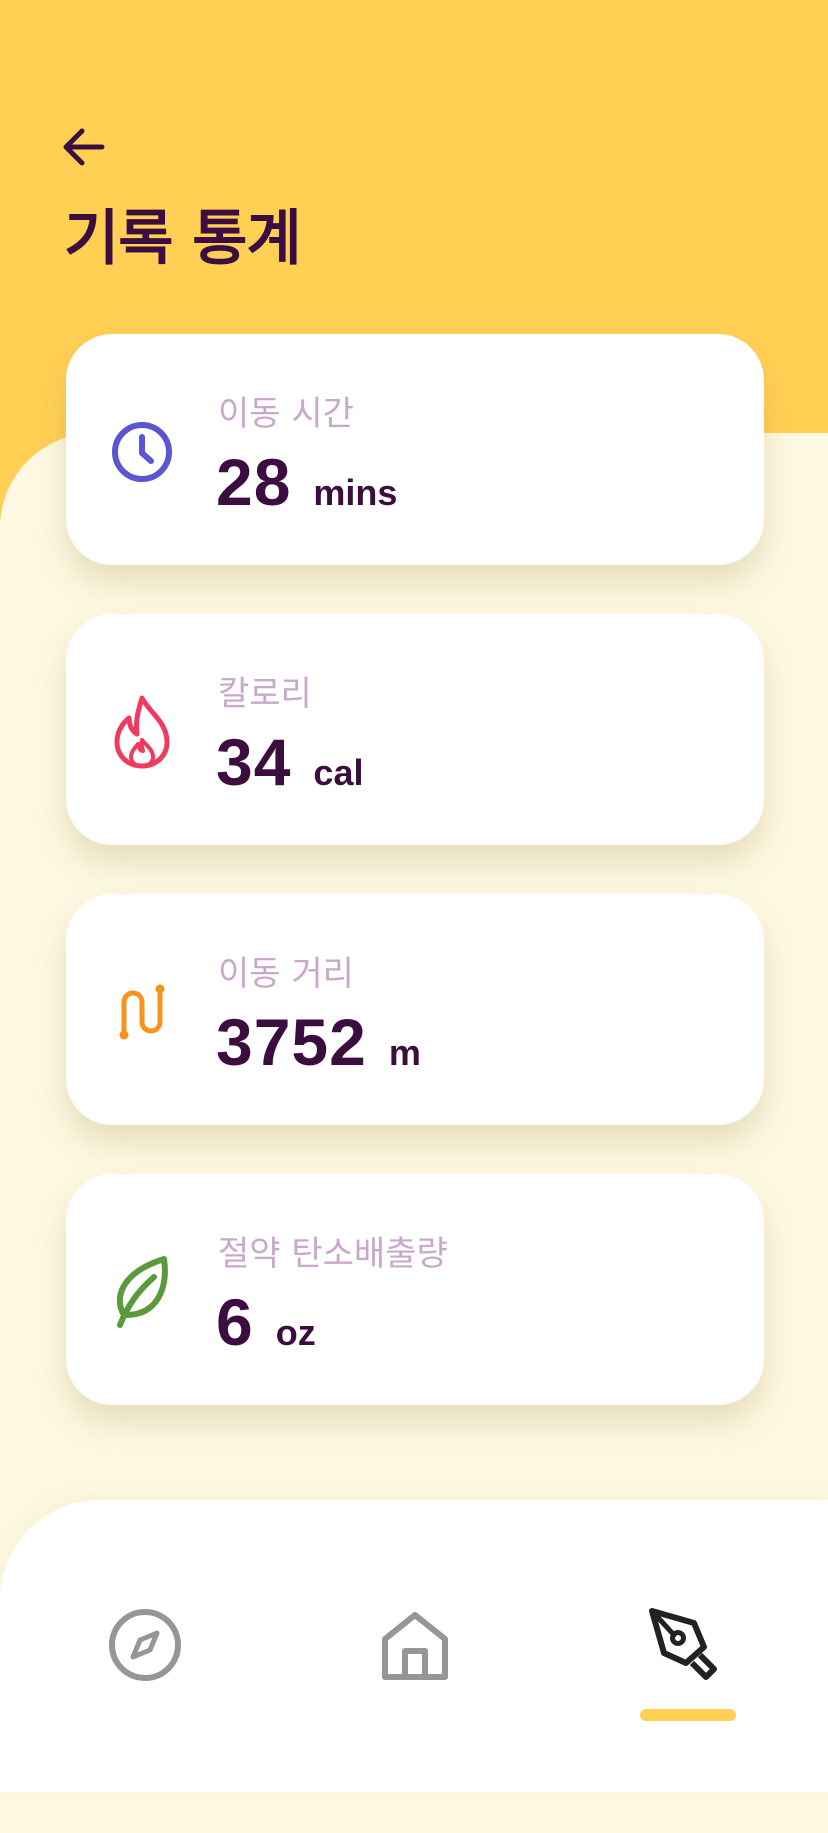 Image resolution: width=828 pixels, height=1833 pixels. I want to click on stat-value: 28, so click(254, 482).